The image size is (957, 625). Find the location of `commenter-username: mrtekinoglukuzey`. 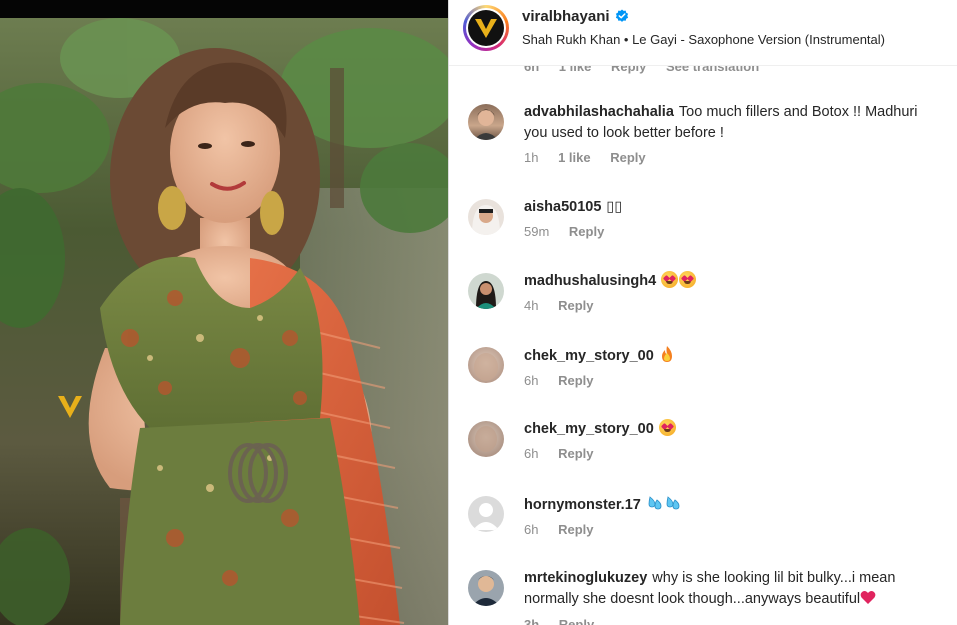

commenter-username: mrtekinoglukuzey is located at coordinates (585, 578).